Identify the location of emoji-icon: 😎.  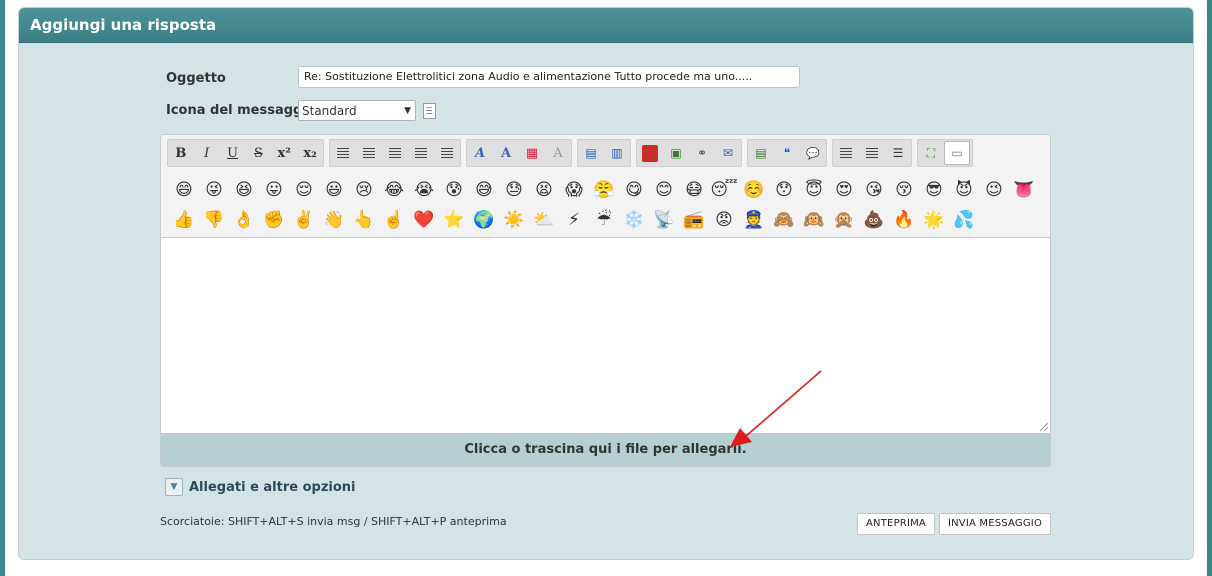
(934, 190).